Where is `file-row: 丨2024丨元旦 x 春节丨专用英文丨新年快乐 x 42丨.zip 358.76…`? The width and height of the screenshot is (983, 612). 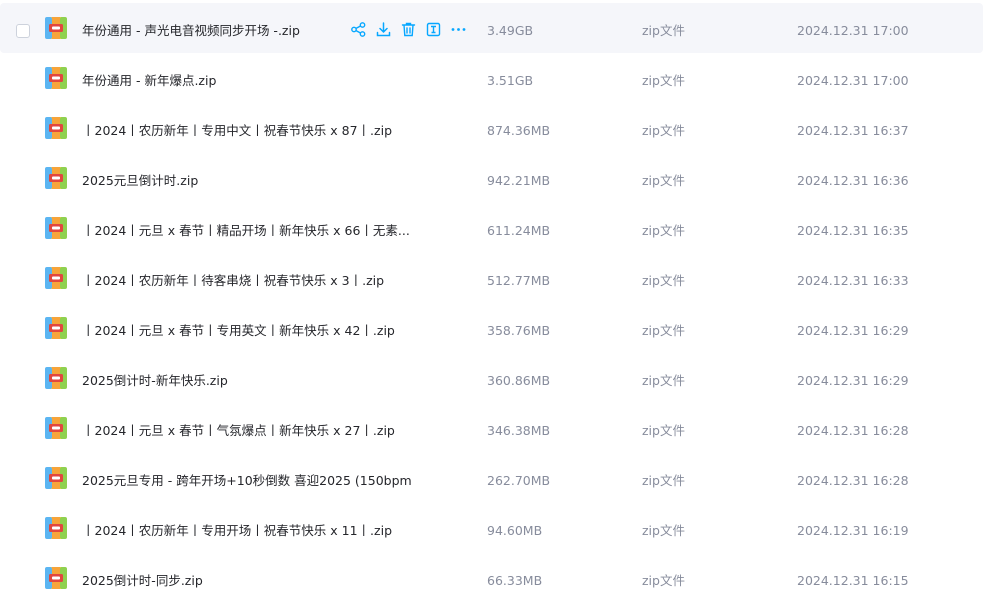 file-row: 丨2024丨元旦 x 春节丨专用英文丨新年快乐 x 42丨.zip 358.76… is located at coordinates (491, 328).